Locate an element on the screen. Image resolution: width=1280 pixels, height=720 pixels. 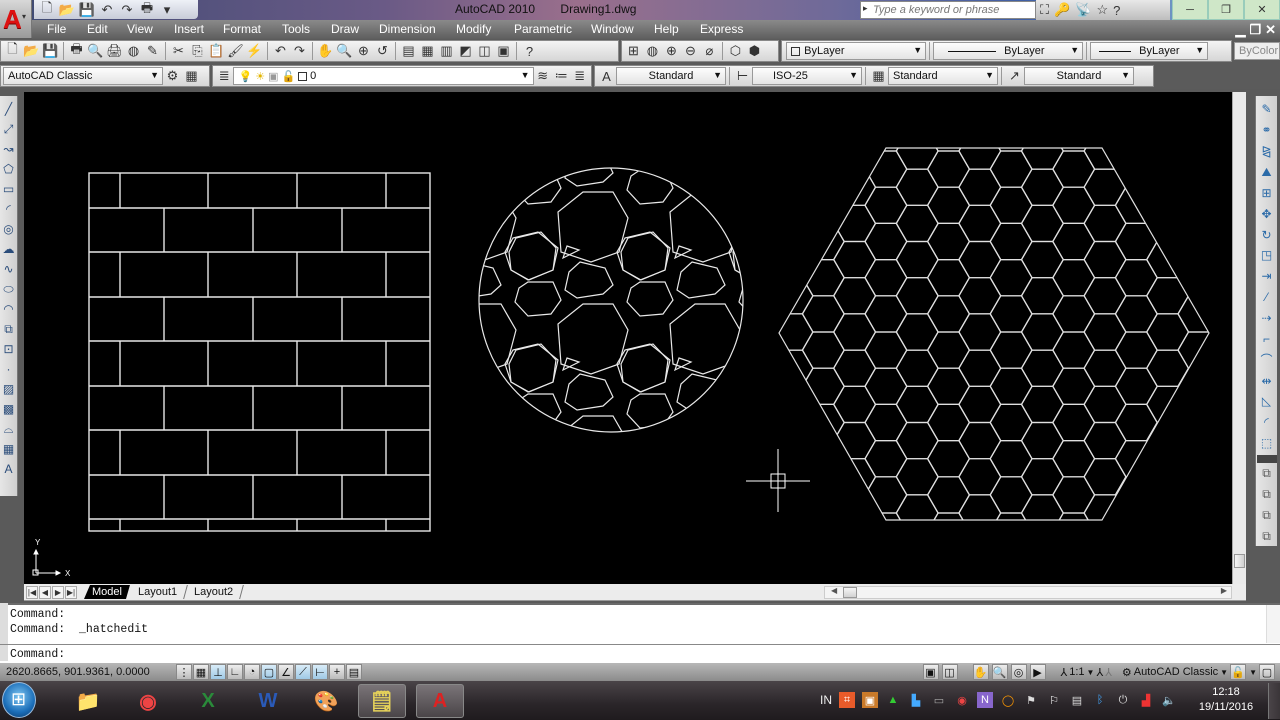
last-tab-icon: ▶| is located at coordinates (71, 592).